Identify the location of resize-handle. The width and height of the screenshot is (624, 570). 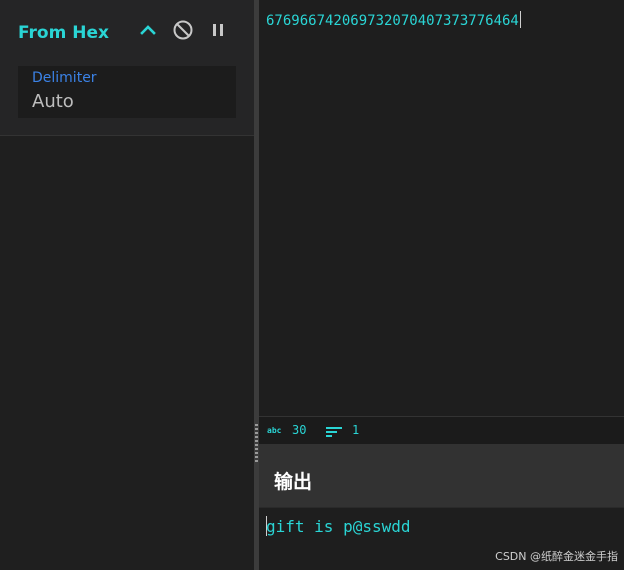
(256, 444).